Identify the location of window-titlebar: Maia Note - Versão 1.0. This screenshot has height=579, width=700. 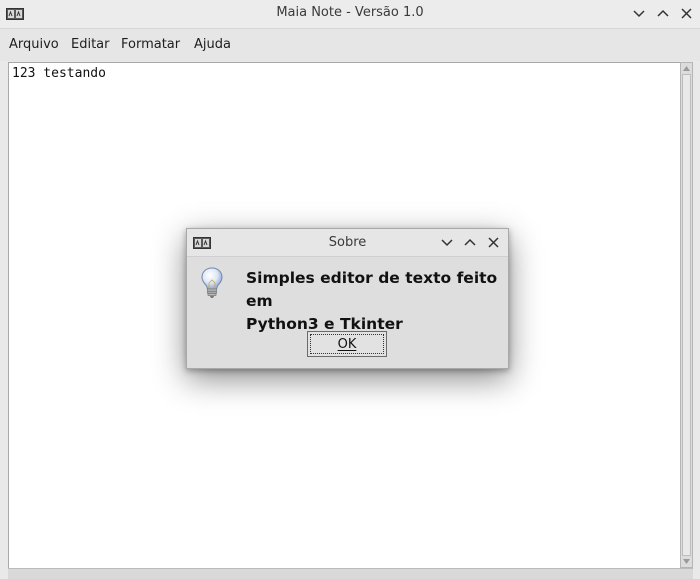
(350, 14).